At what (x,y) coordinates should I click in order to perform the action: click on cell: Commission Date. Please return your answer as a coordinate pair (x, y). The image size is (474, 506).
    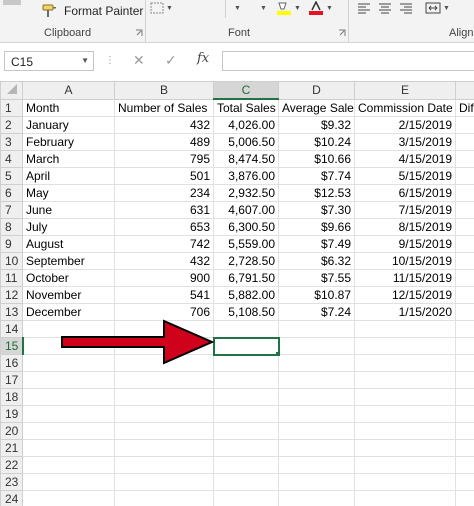
    Looking at the image, I should click on (405, 107).